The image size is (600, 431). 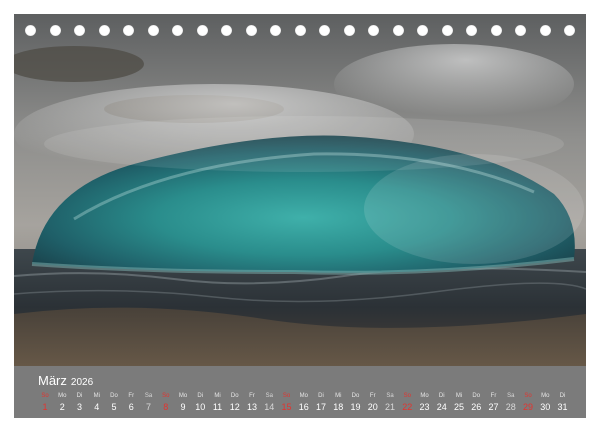 What do you see at coordinates (45, 407) in the screenshot?
I see `day-number: 1` at bounding box center [45, 407].